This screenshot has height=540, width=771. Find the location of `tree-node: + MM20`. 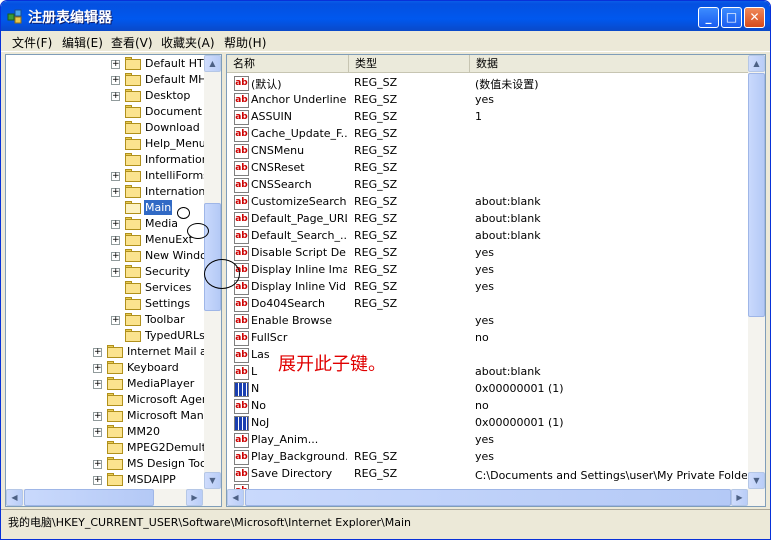

tree-node: + MM20 is located at coordinates (104, 432).